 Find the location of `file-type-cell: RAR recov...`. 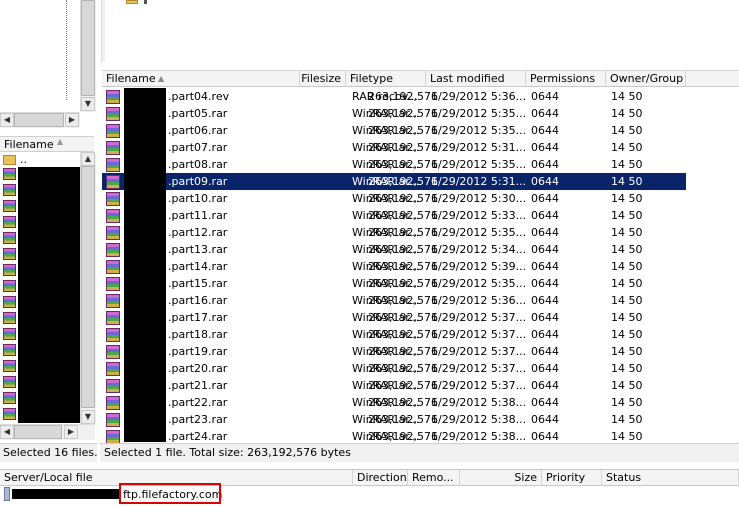

file-type-cell: RAR recov... is located at coordinates (385, 96).